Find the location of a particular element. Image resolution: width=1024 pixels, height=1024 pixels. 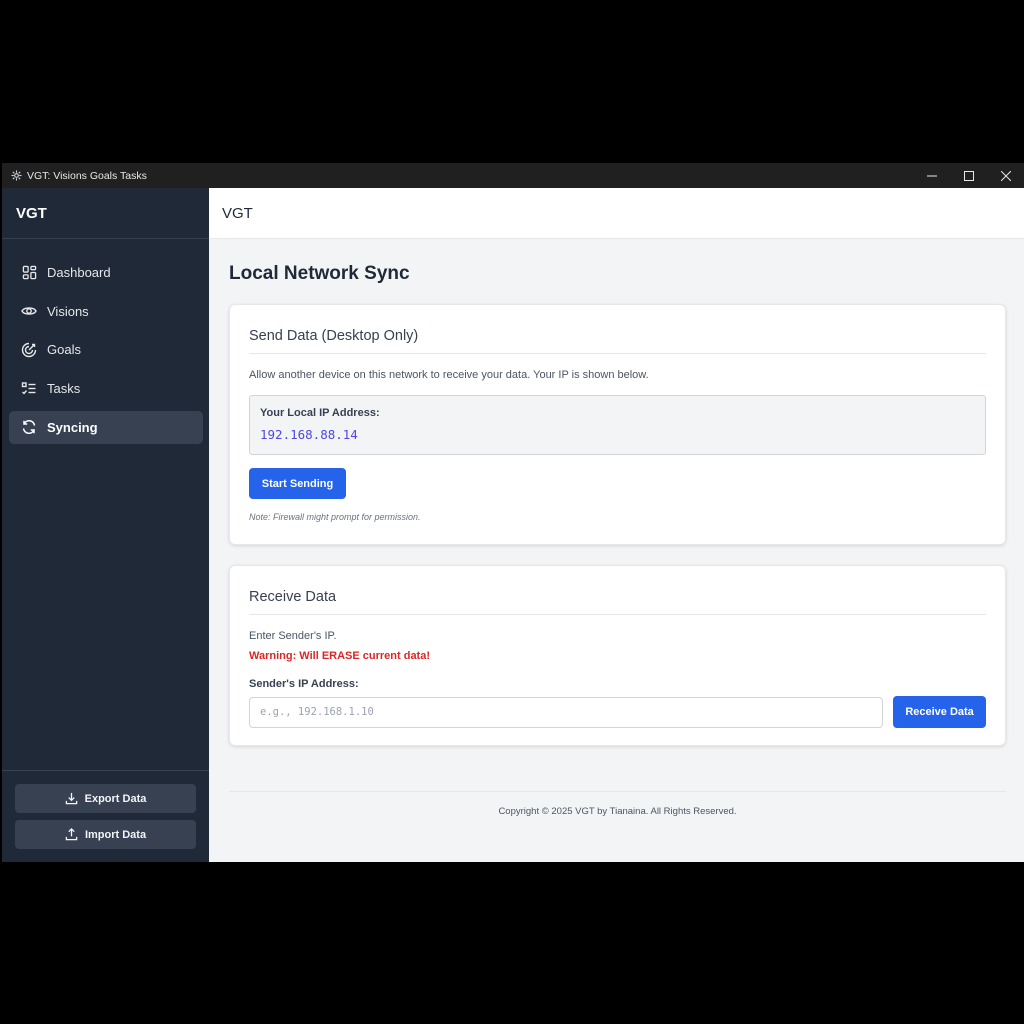

list-check-icon is located at coordinates (29, 389).